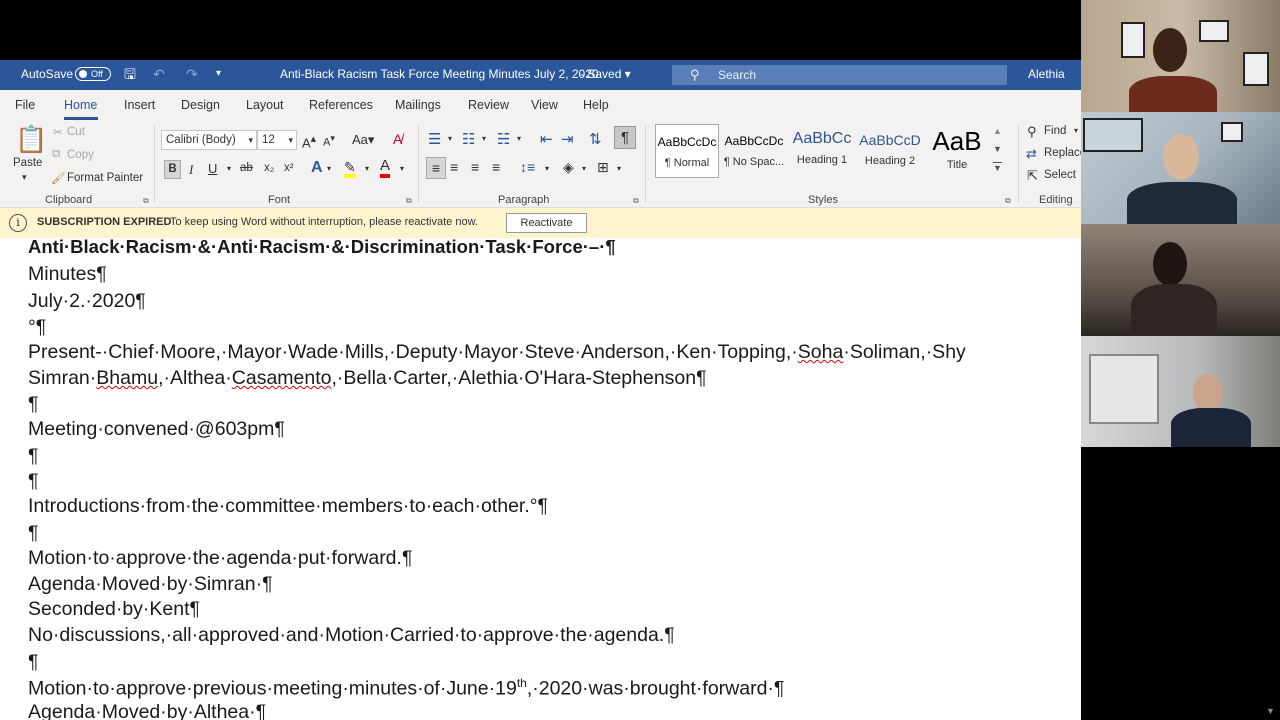 Image resolution: width=1280 pixels, height=720 pixels. I want to click on borders-icon: ⊞, so click(603, 167).